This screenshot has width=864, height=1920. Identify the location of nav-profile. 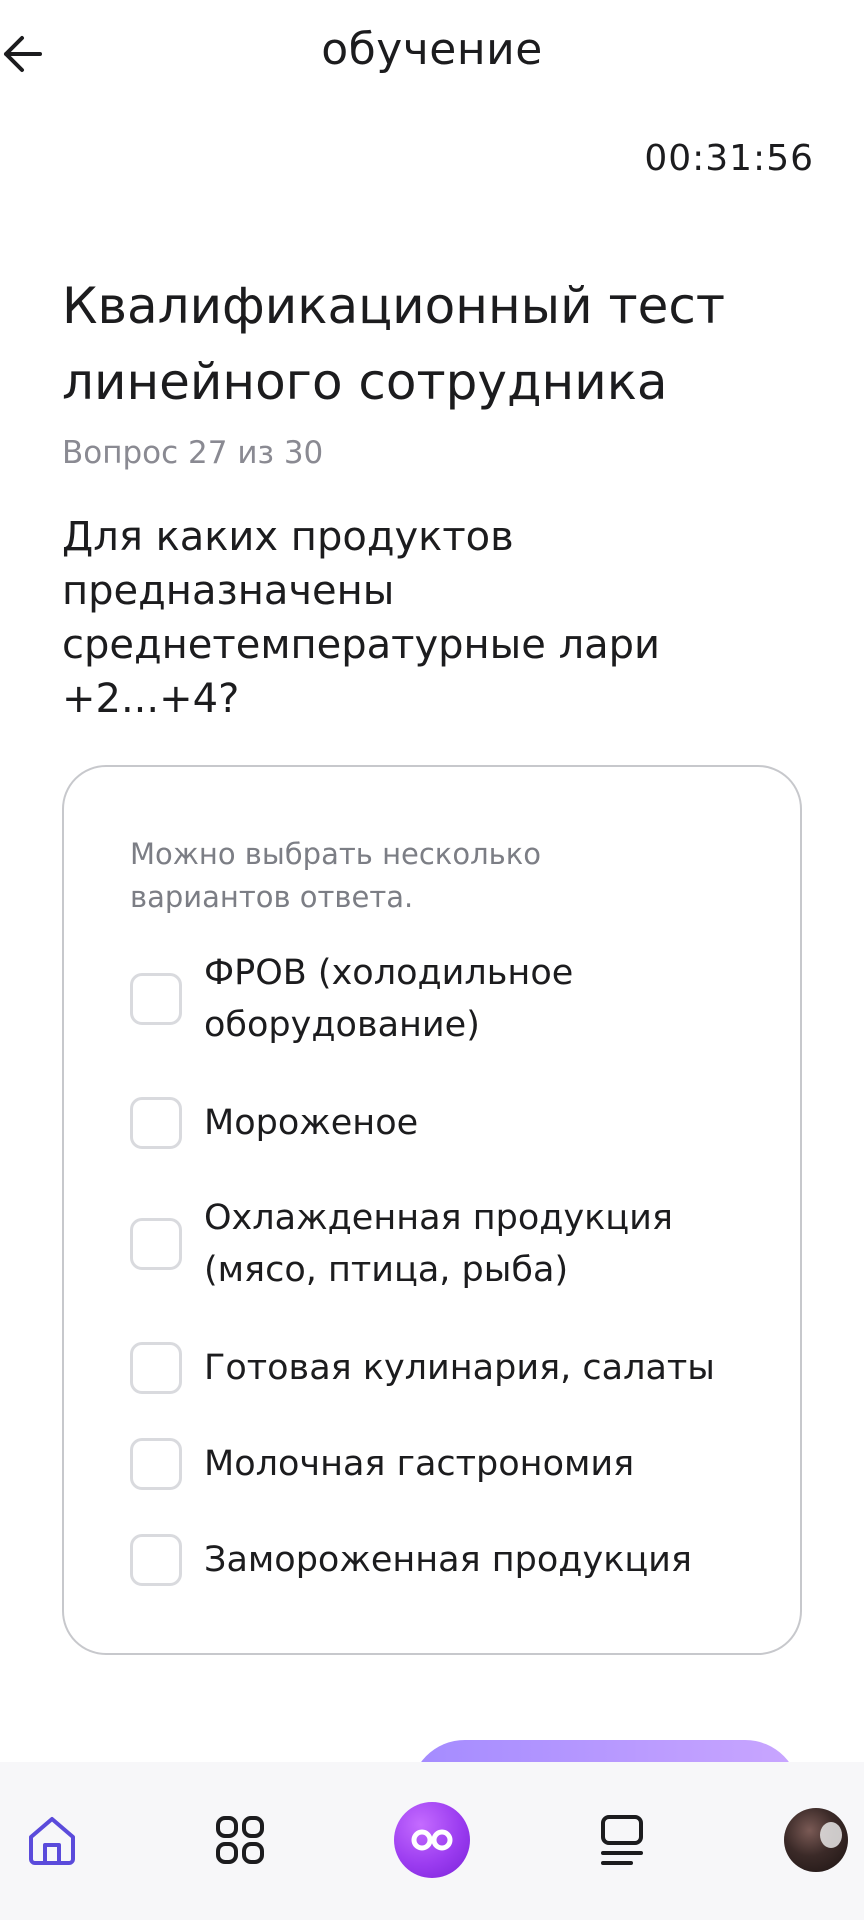
(816, 1840).